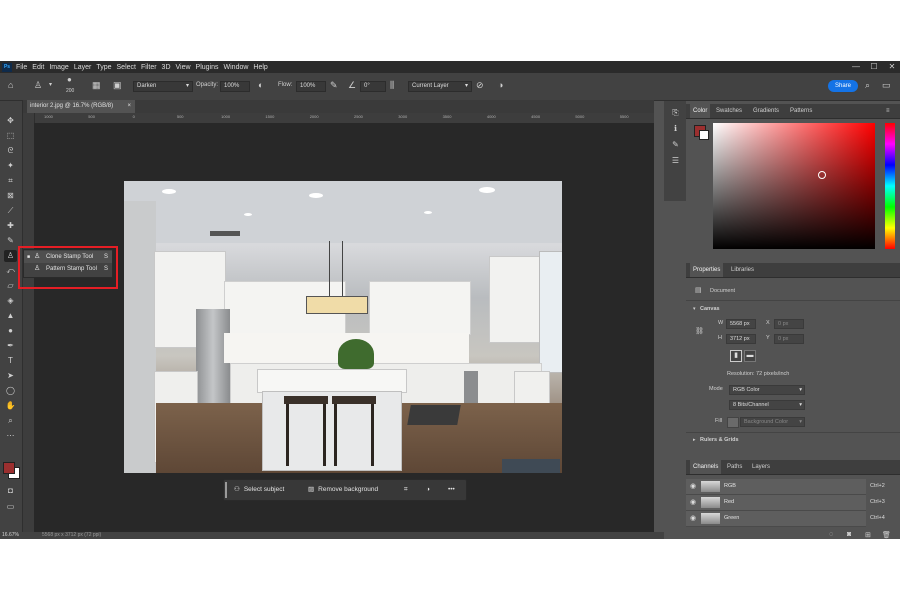  Describe the element at coordinates (226, 490) in the screenshot. I see `drag-handle` at that location.